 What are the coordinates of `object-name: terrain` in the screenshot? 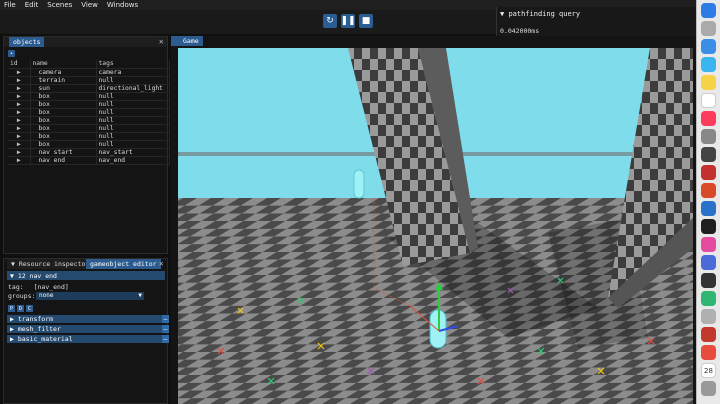 It's located at (63, 80).